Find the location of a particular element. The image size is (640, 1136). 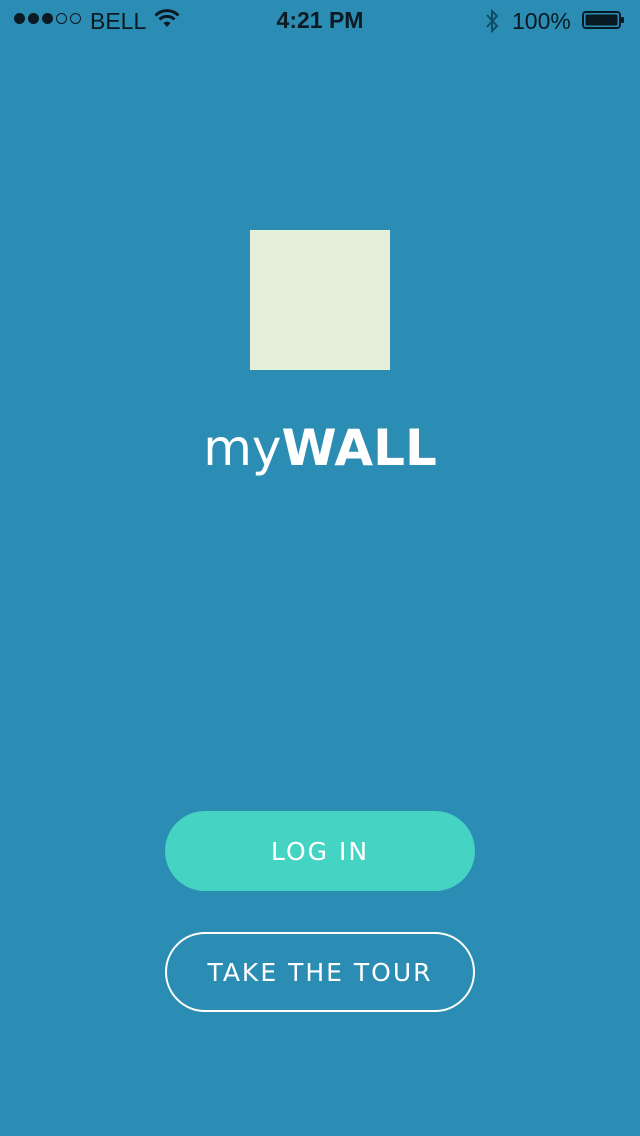

app-name: myWALL is located at coordinates (320, 448).